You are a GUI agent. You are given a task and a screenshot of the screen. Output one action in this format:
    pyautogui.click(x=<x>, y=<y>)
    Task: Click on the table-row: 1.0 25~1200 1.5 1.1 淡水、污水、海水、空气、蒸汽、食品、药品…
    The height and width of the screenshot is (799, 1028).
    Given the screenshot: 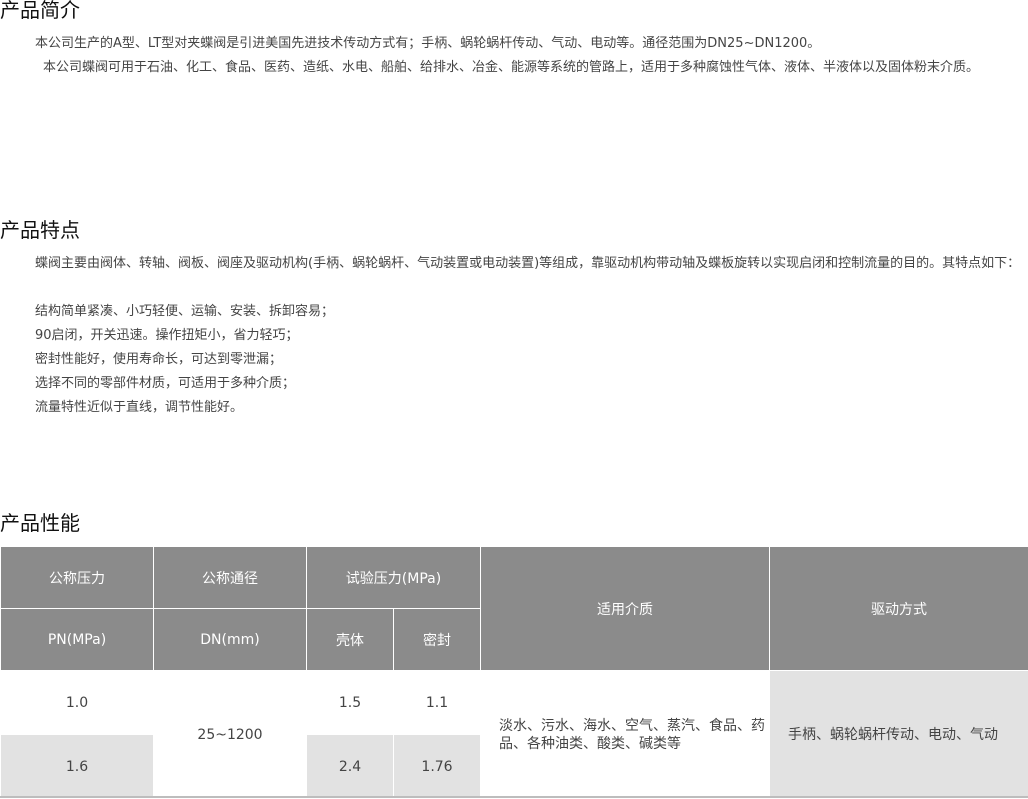 What is the action you would take?
    pyautogui.click(x=514, y=703)
    